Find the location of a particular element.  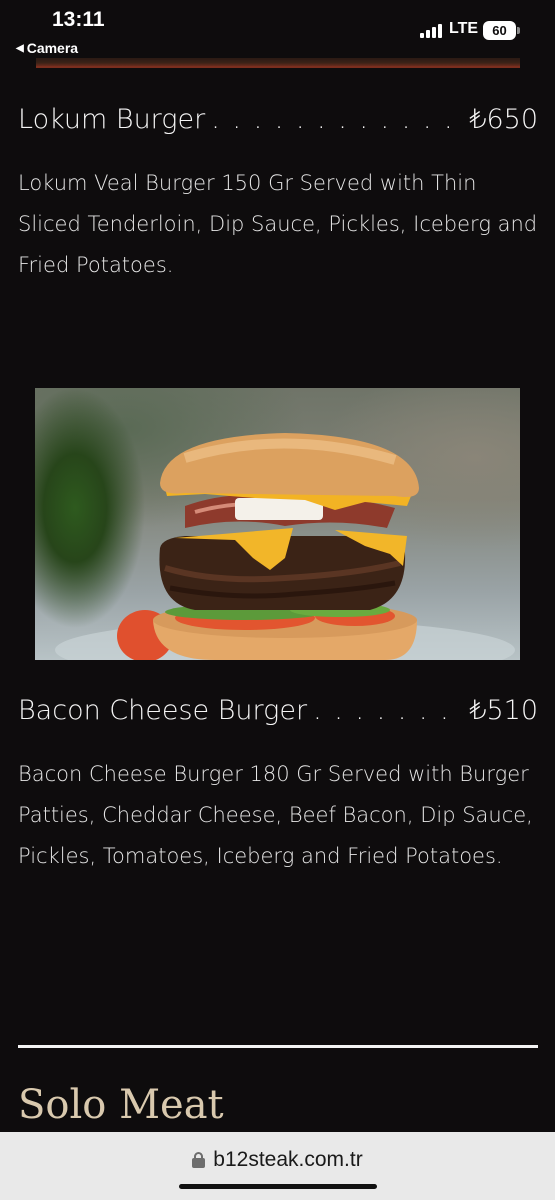

home-indicator is located at coordinates (278, 1186).